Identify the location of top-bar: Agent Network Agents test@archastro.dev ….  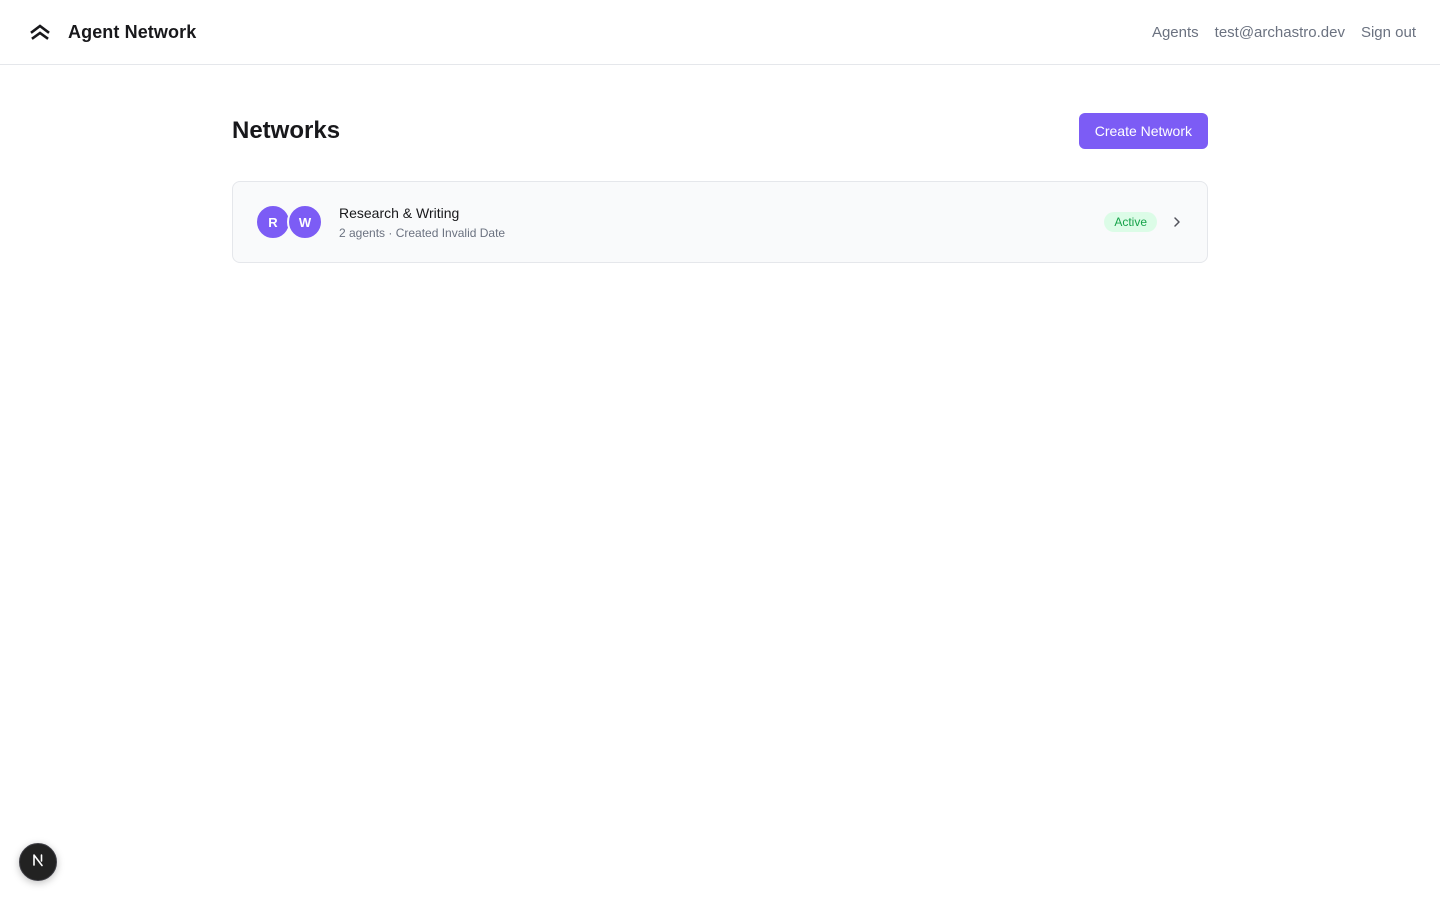
(720, 32).